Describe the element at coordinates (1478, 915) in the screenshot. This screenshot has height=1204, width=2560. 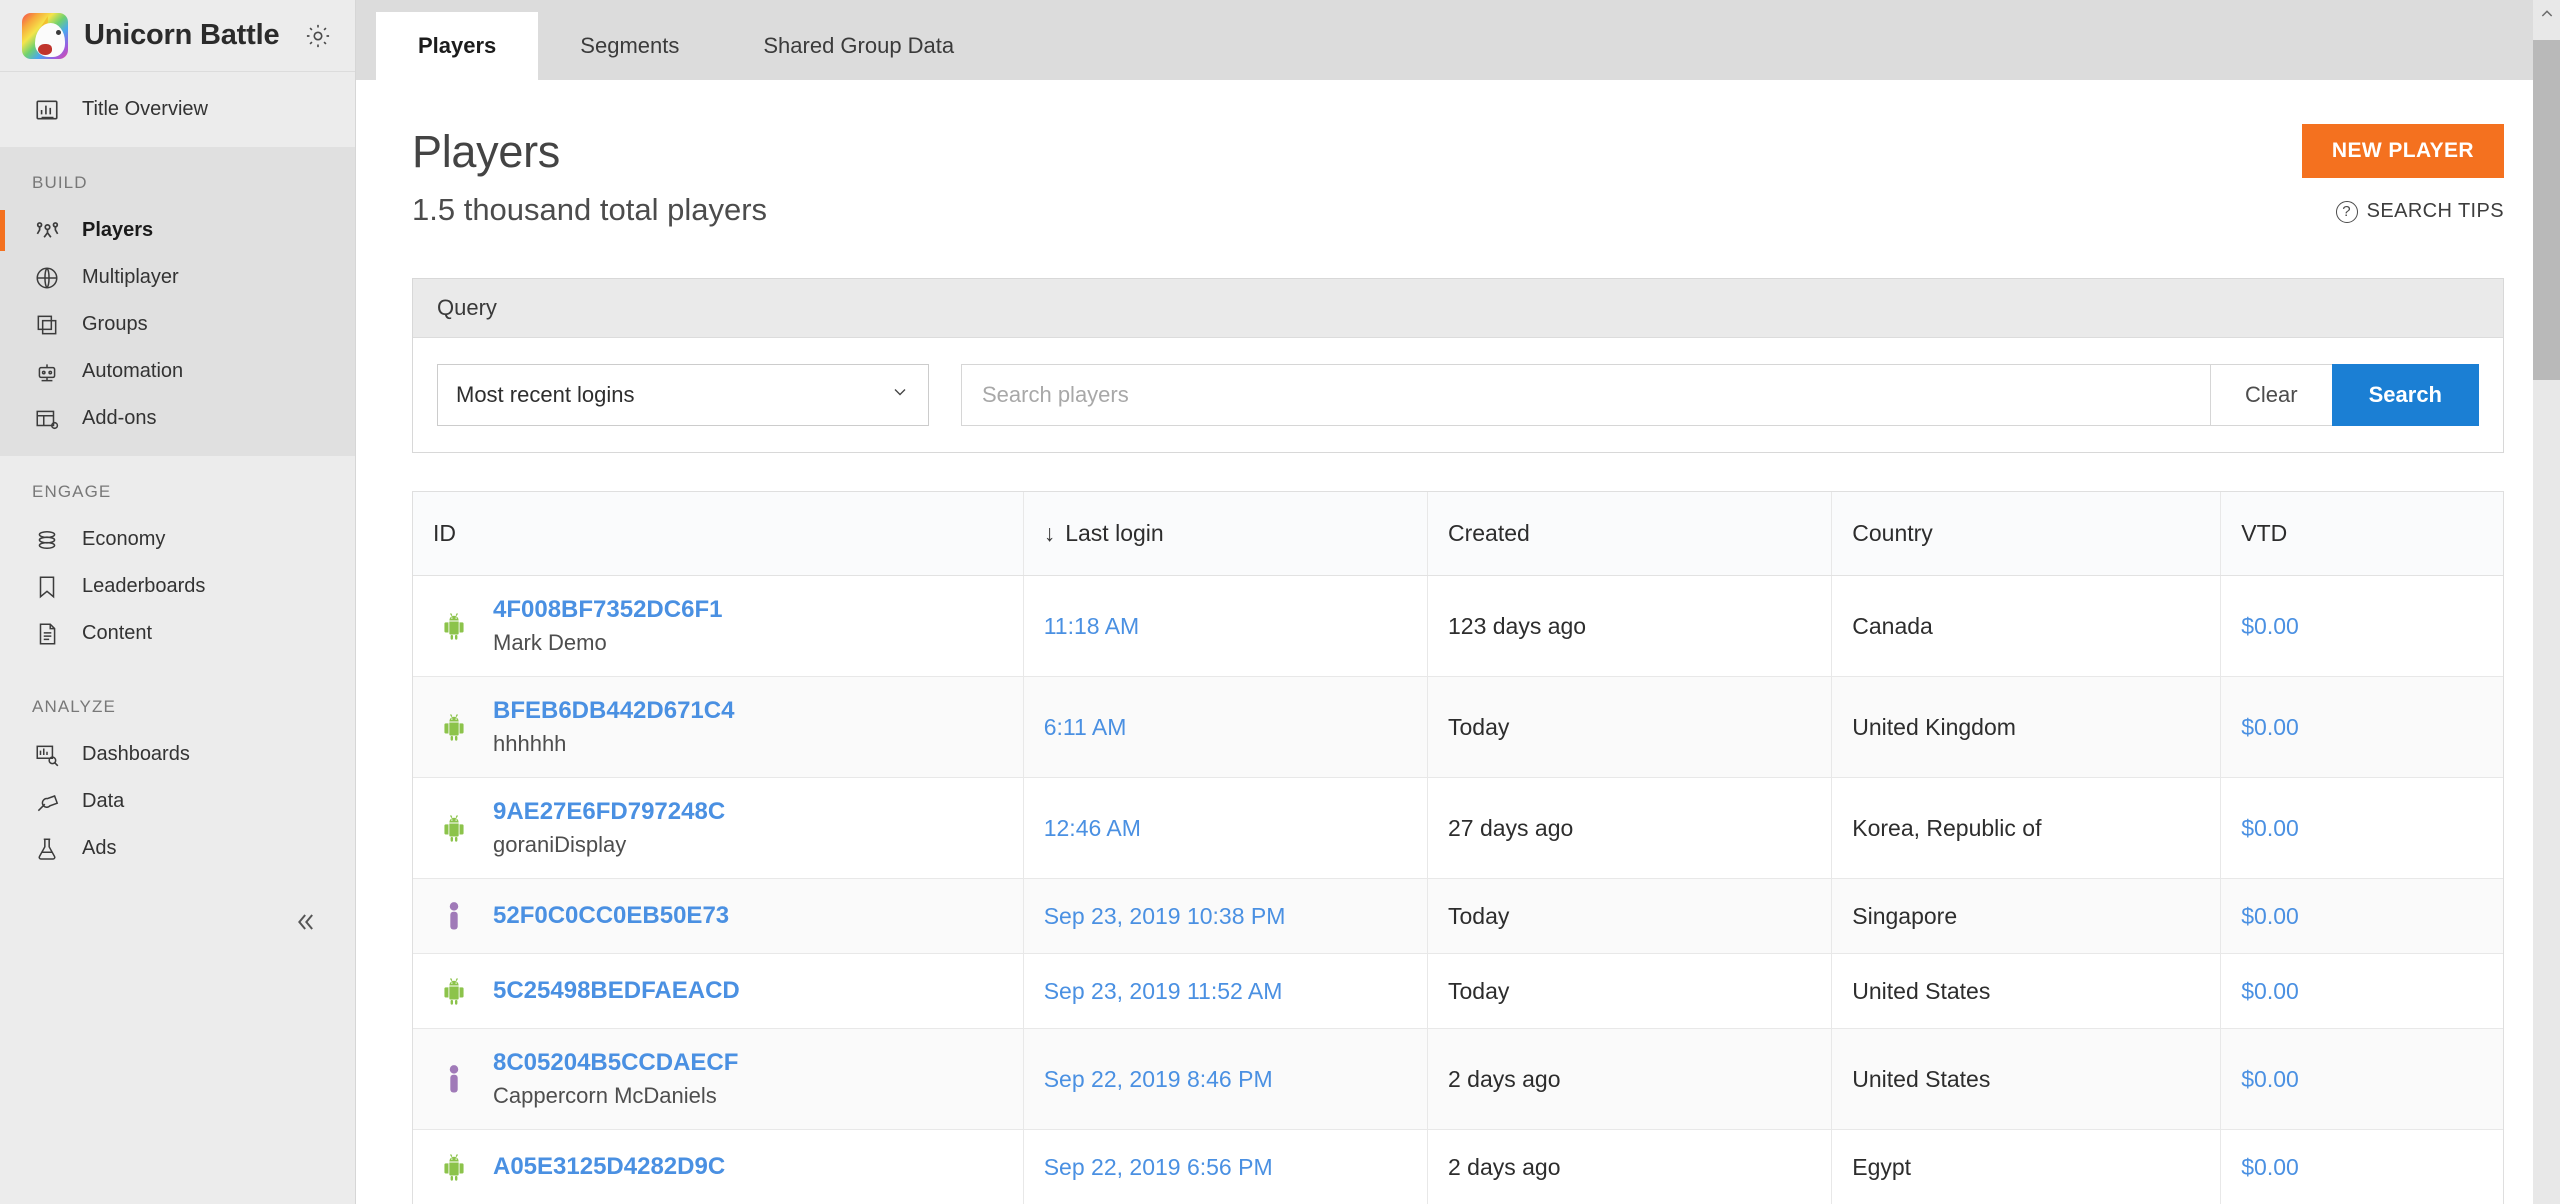
I see `created-value: Today` at that location.